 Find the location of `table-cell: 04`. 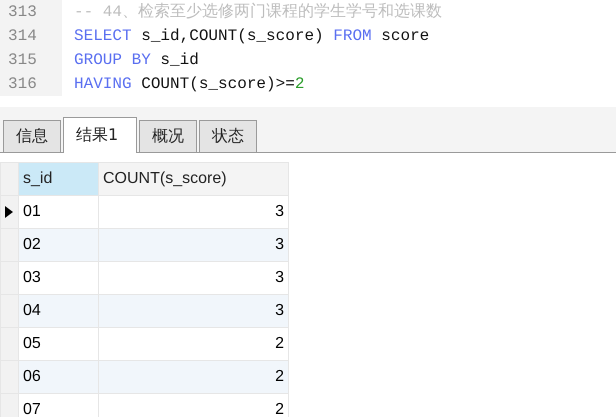

table-cell: 04 is located at coordinates (58, 311).